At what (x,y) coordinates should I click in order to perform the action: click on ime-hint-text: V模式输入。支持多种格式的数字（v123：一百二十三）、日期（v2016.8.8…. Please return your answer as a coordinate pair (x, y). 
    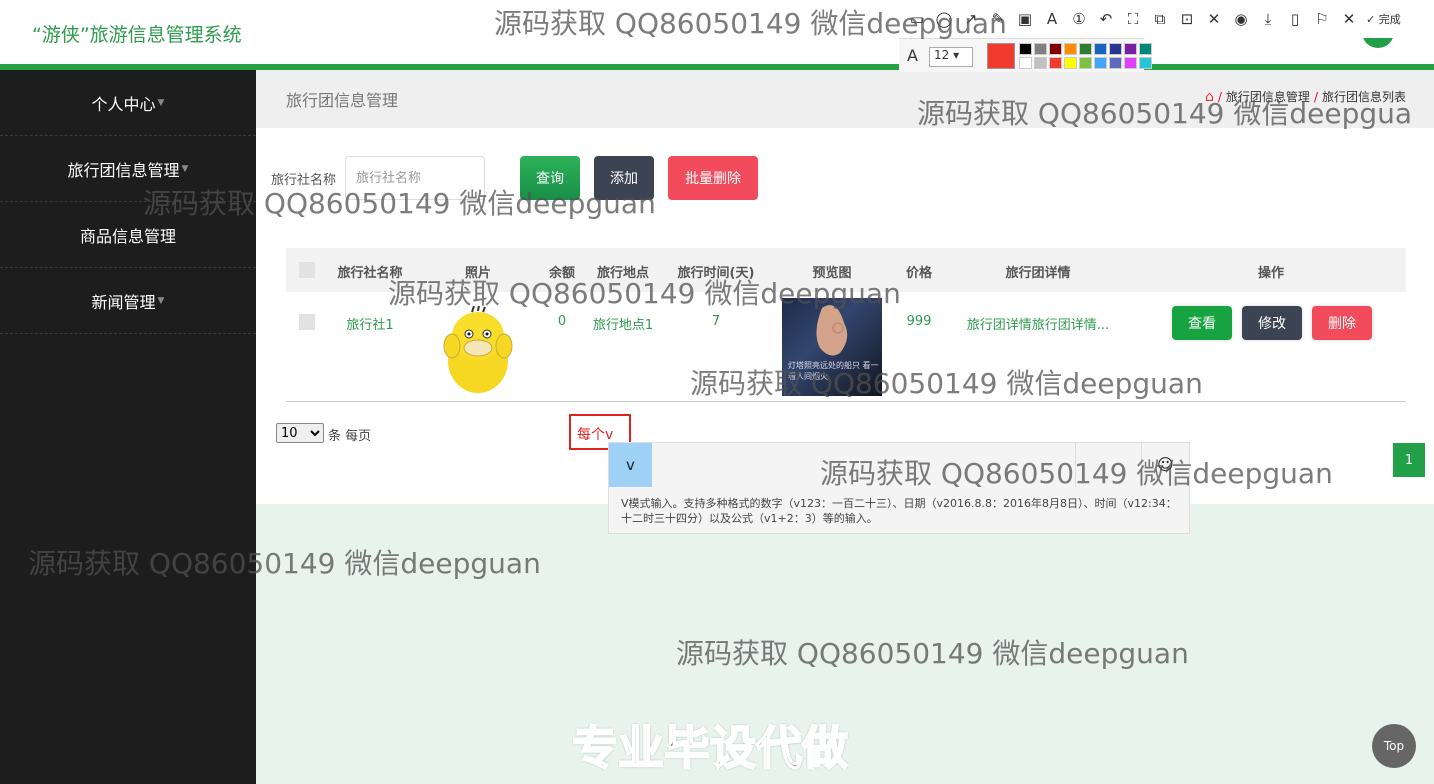
    Looking at the image, I should click on (899, 511).